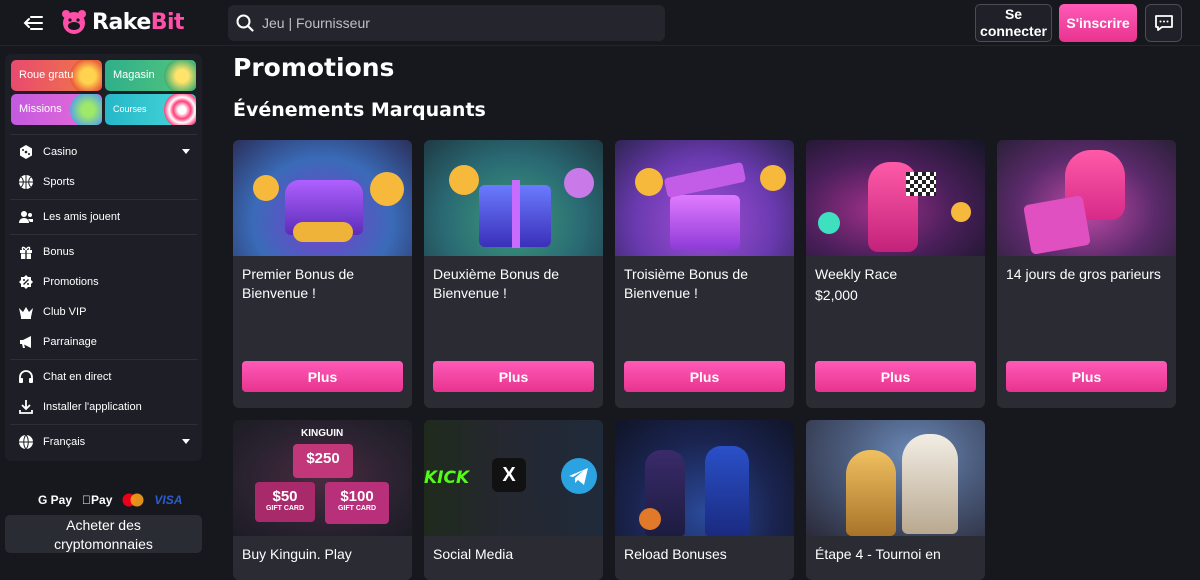 The width and height of the screenshot is (1200, 580). I want to click on search-bar, so click(446, 23).